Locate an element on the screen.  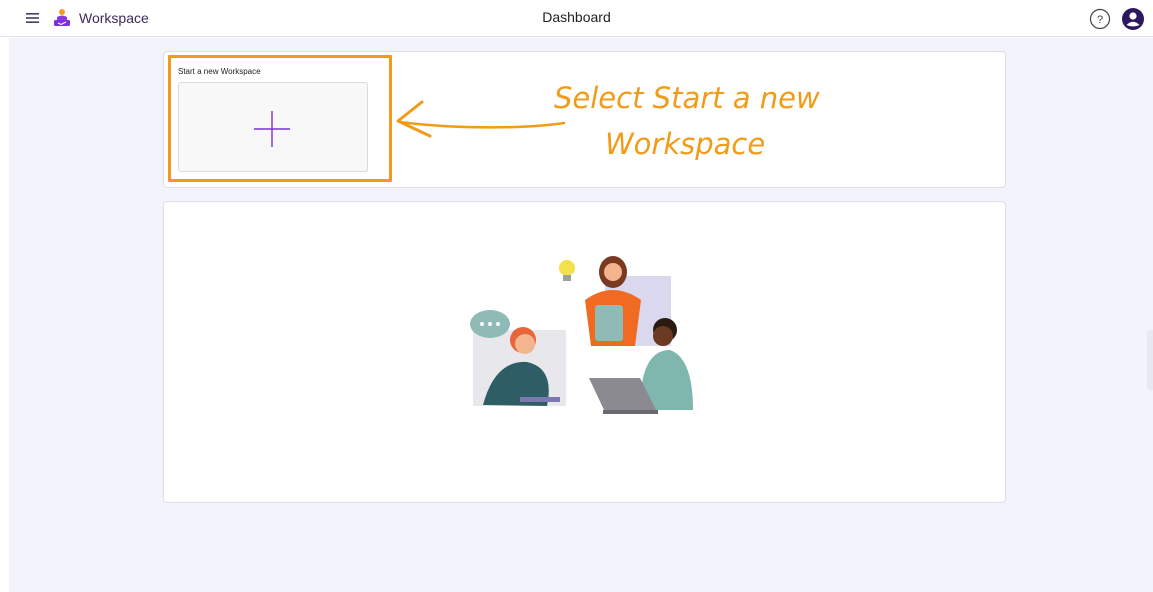
page-title: Dashboard is located at coordinates (576, 17).